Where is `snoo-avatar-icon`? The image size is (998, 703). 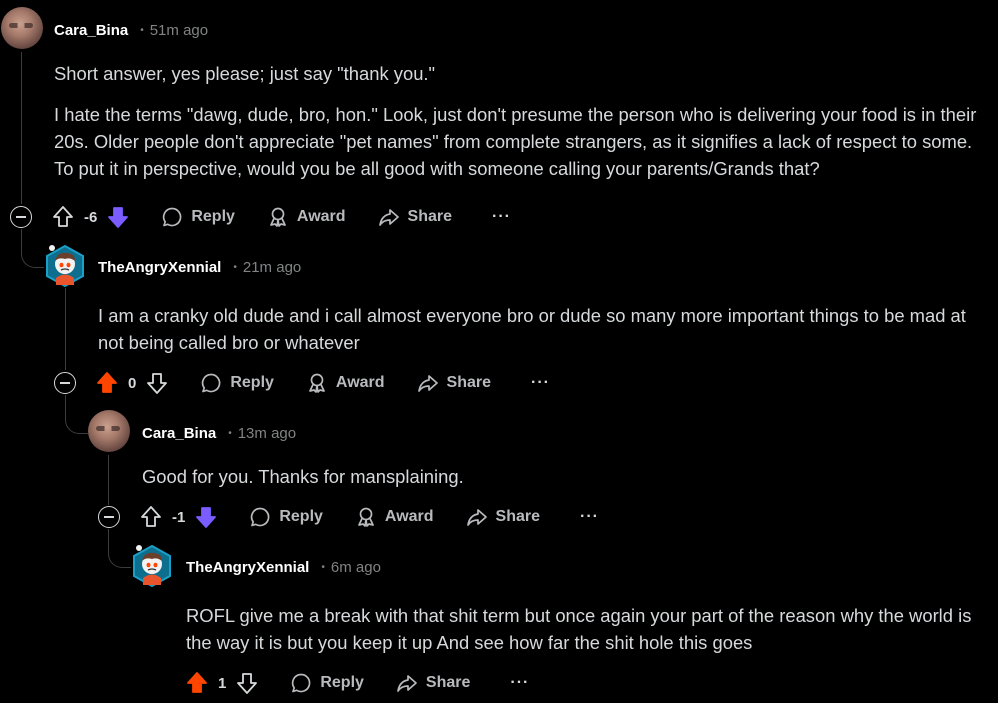 snoo-avatar-icon is located at coordinates (152, 566).